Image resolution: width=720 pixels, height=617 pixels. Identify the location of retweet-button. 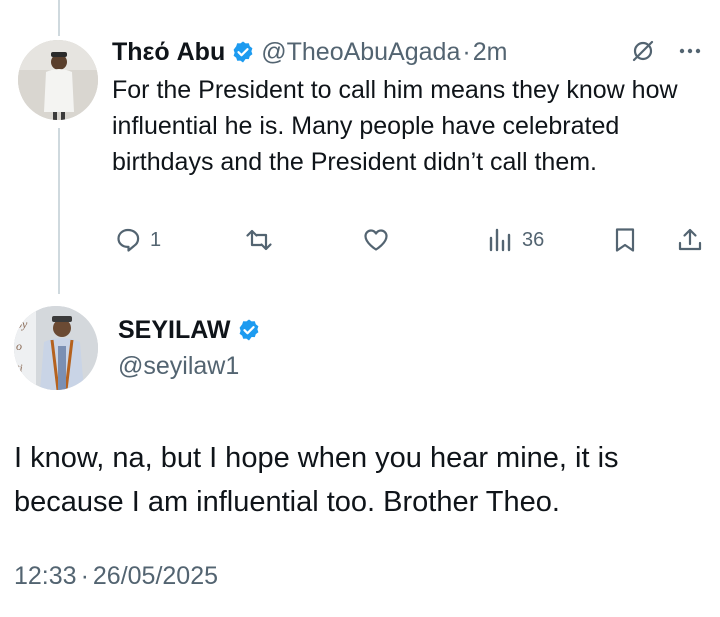
(259, 240).